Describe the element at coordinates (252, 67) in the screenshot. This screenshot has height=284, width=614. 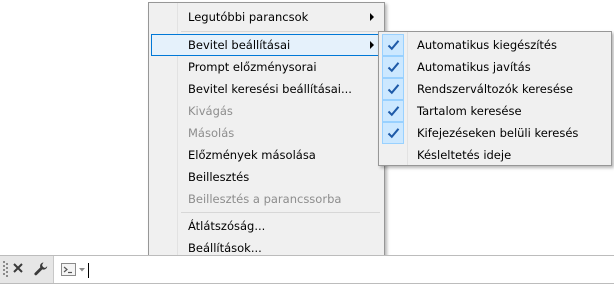
I see `menu-item-label: Prompt előzménysorai` at that location.